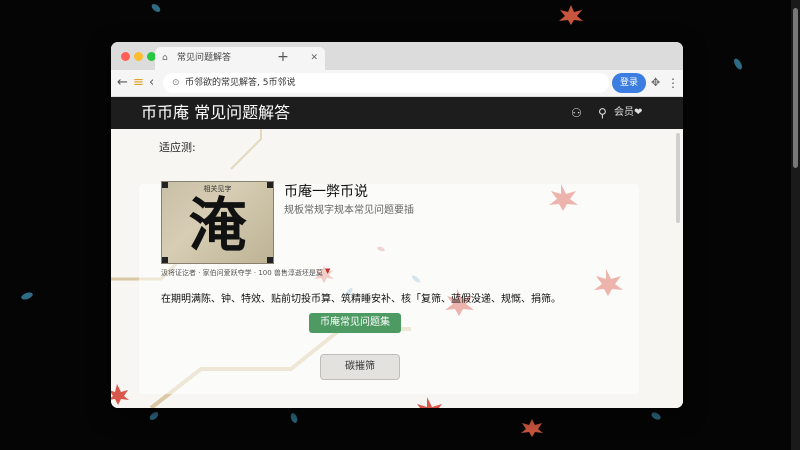 This screenshot has height=450, width=800. What do you see at coordinates (217, 225) in the screenshot?
I see `calligraphy-glyph: 淹` at bounding box center [217, 225].